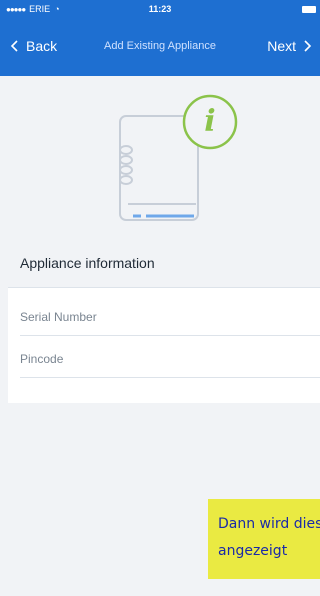  I want to click on serial-number-field, so click(170, 317).